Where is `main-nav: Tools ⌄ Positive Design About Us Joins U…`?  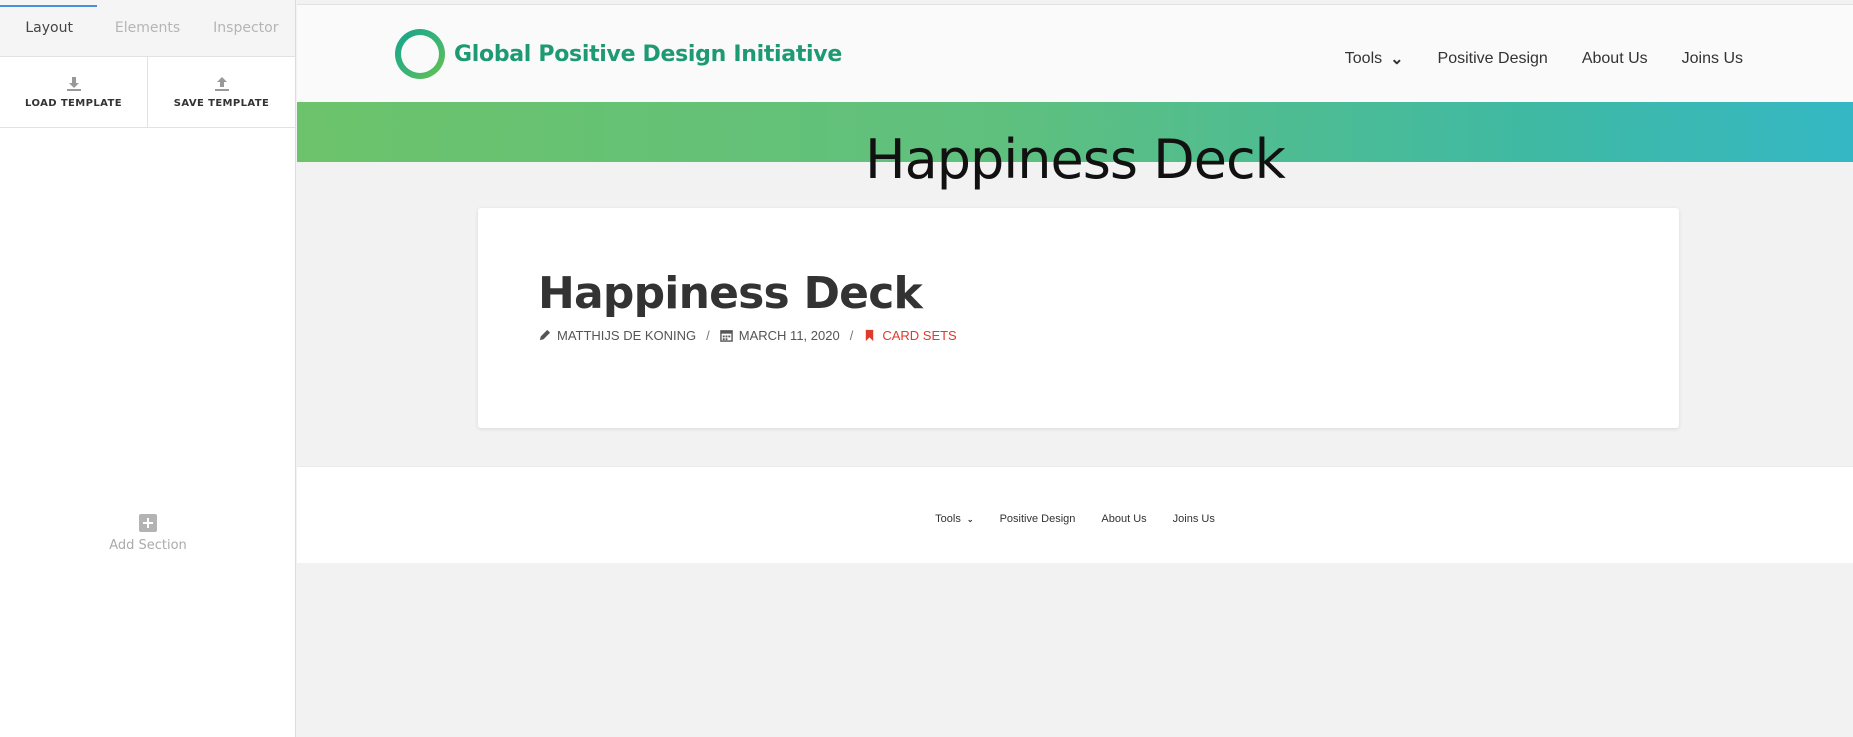
main-nav: Tools ⌄ Positive Design About Us Joins U… is located at coordinates (1544, 59).